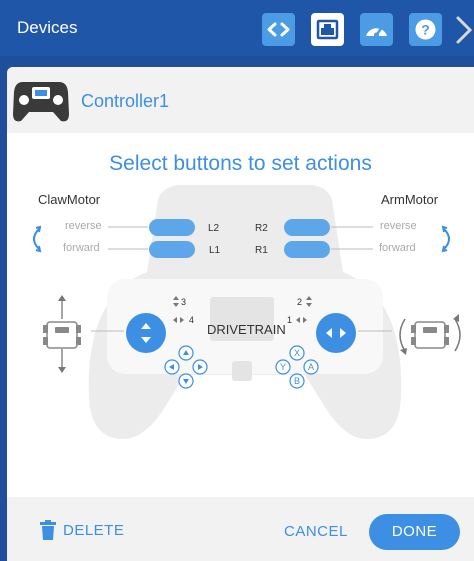 The width and height of the screenshot is (474, 561). What do you see at coordinates (307, 227) in the screenshot?
I see `r2-button` at bounding box center [307, 227].